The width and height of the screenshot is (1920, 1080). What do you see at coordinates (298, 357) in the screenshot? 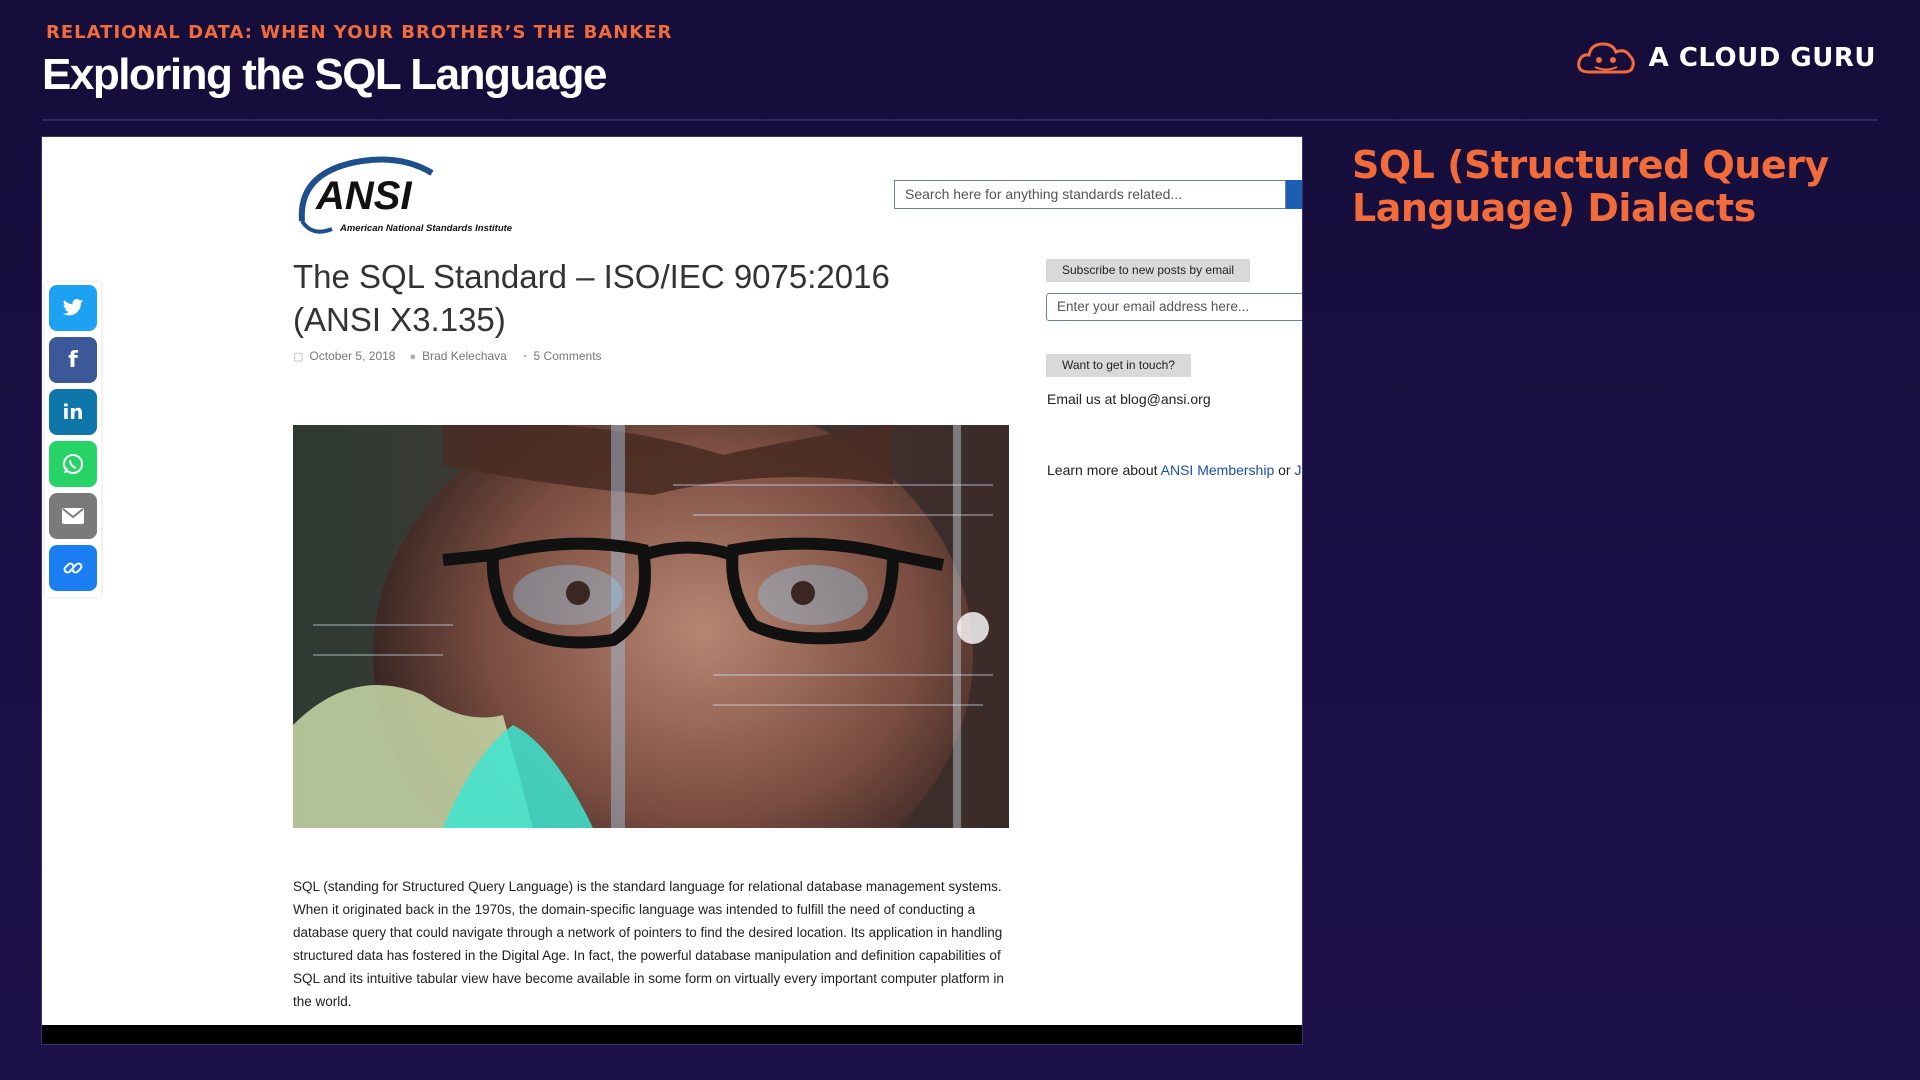
I see `calendar-icon: ▢` at bounding box center [298, 357].